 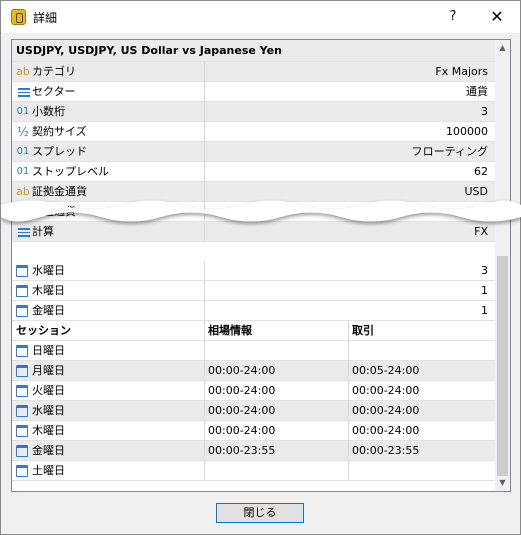 I want to click on title-bar: 詳細 ? ✕, so click(x=260, y=17).